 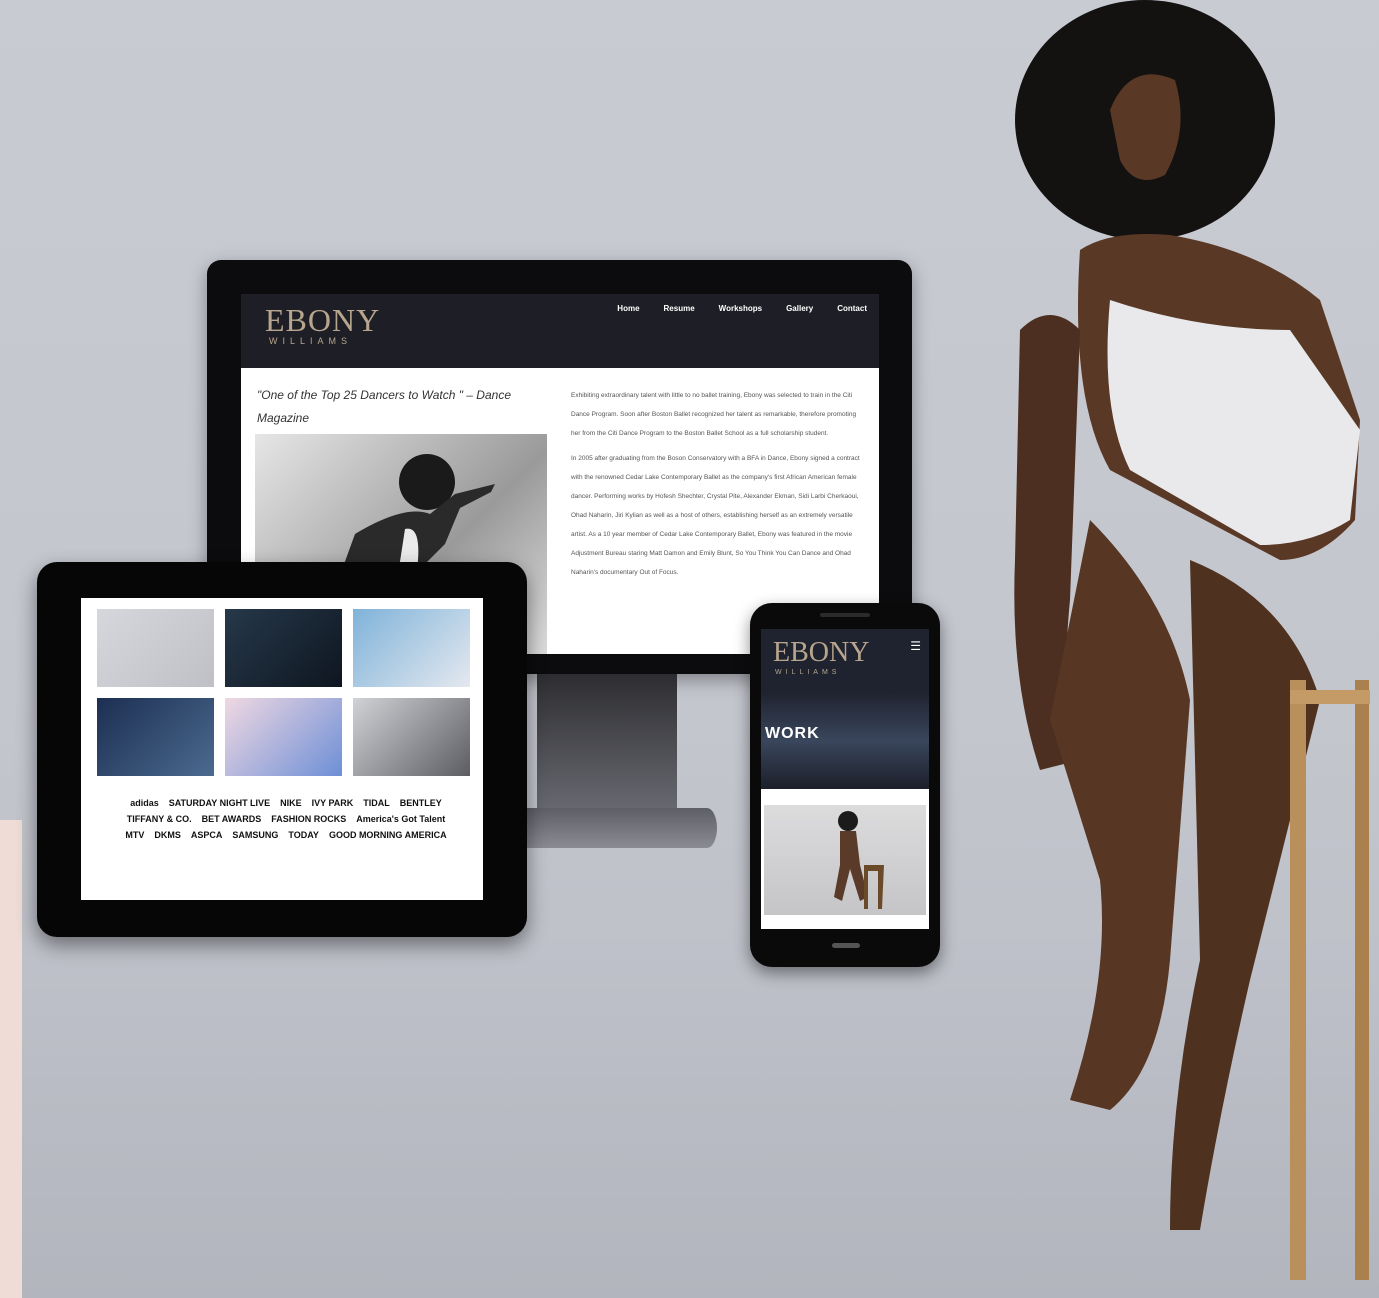 I want to click on brand-logo: NIKE, so click(x=291, y=803).